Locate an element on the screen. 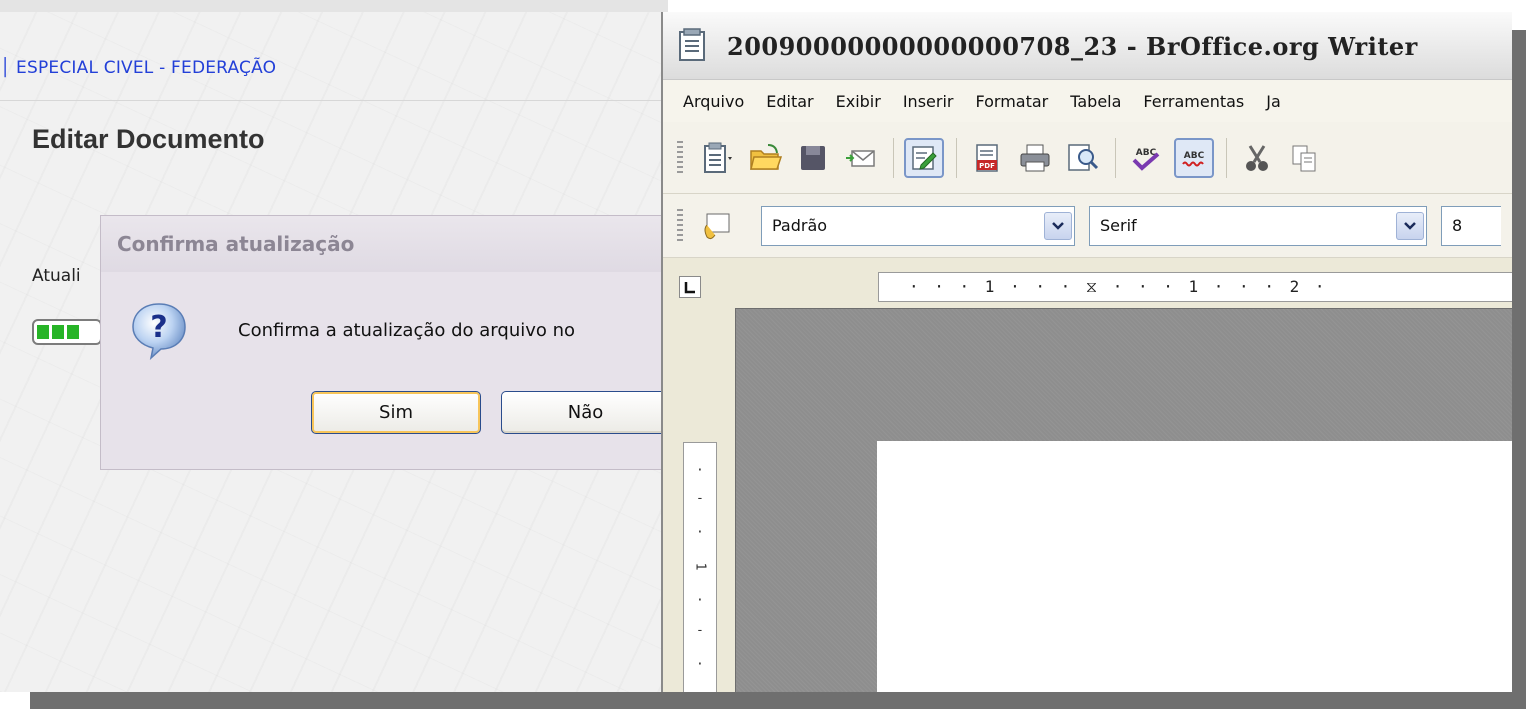  ruler-marks: · · · 1 · · · ⧖ · · · 1 · · · 2 · is located at coordinates (1118, 286).